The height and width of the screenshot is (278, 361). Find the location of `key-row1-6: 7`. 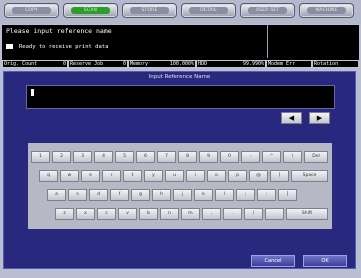

key-row1-6: 7 is located at coordinates (166, 157).